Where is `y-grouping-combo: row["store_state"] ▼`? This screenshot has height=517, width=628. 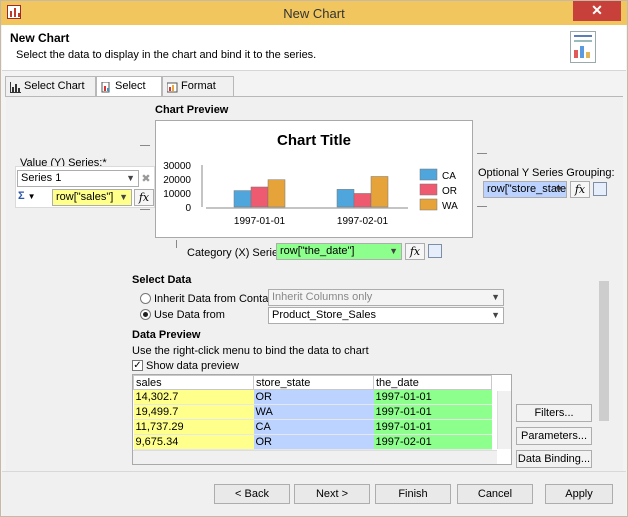 y-grouping-combo: row["store_state"] ▼ is located at coordinates (525, 189).